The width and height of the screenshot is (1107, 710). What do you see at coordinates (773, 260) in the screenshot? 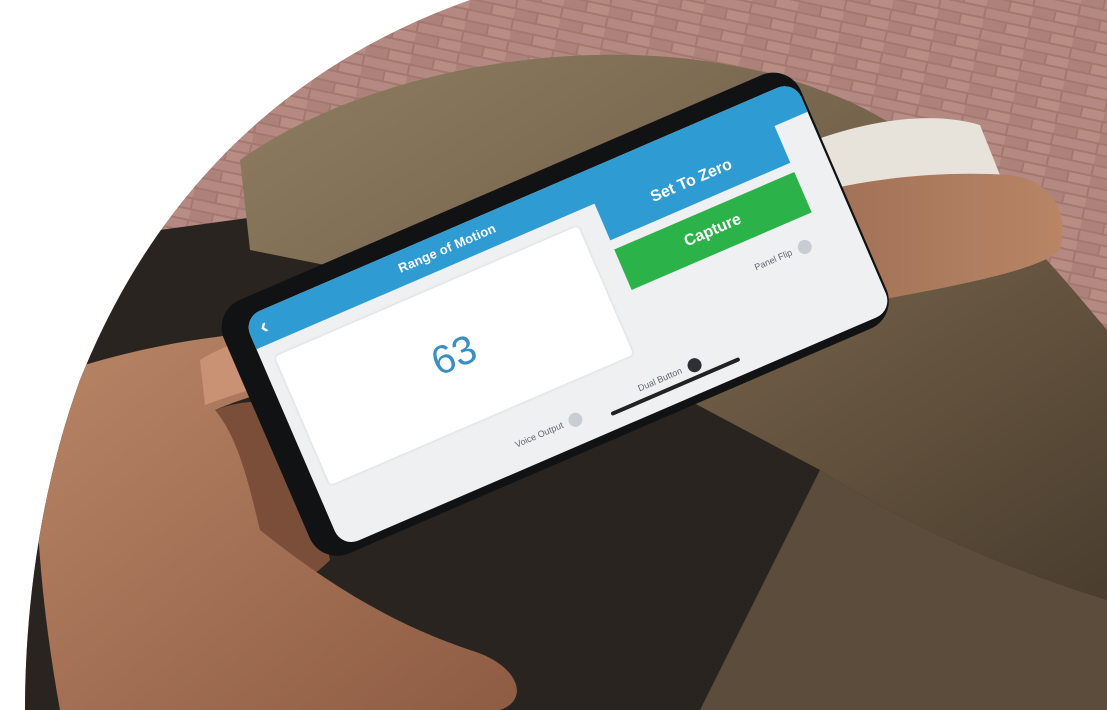
I see `panel-flip-label: Panel Flip` at bounding box center [773, 260].